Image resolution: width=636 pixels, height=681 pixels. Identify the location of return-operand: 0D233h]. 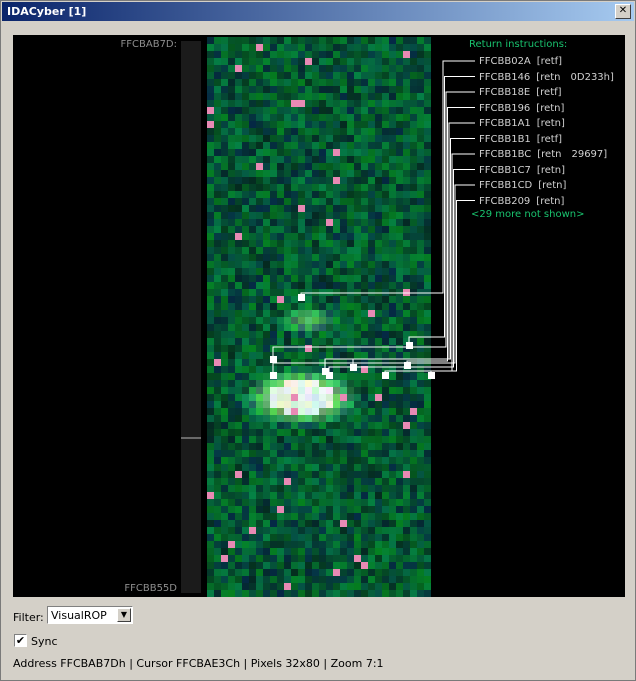
(592, 77).